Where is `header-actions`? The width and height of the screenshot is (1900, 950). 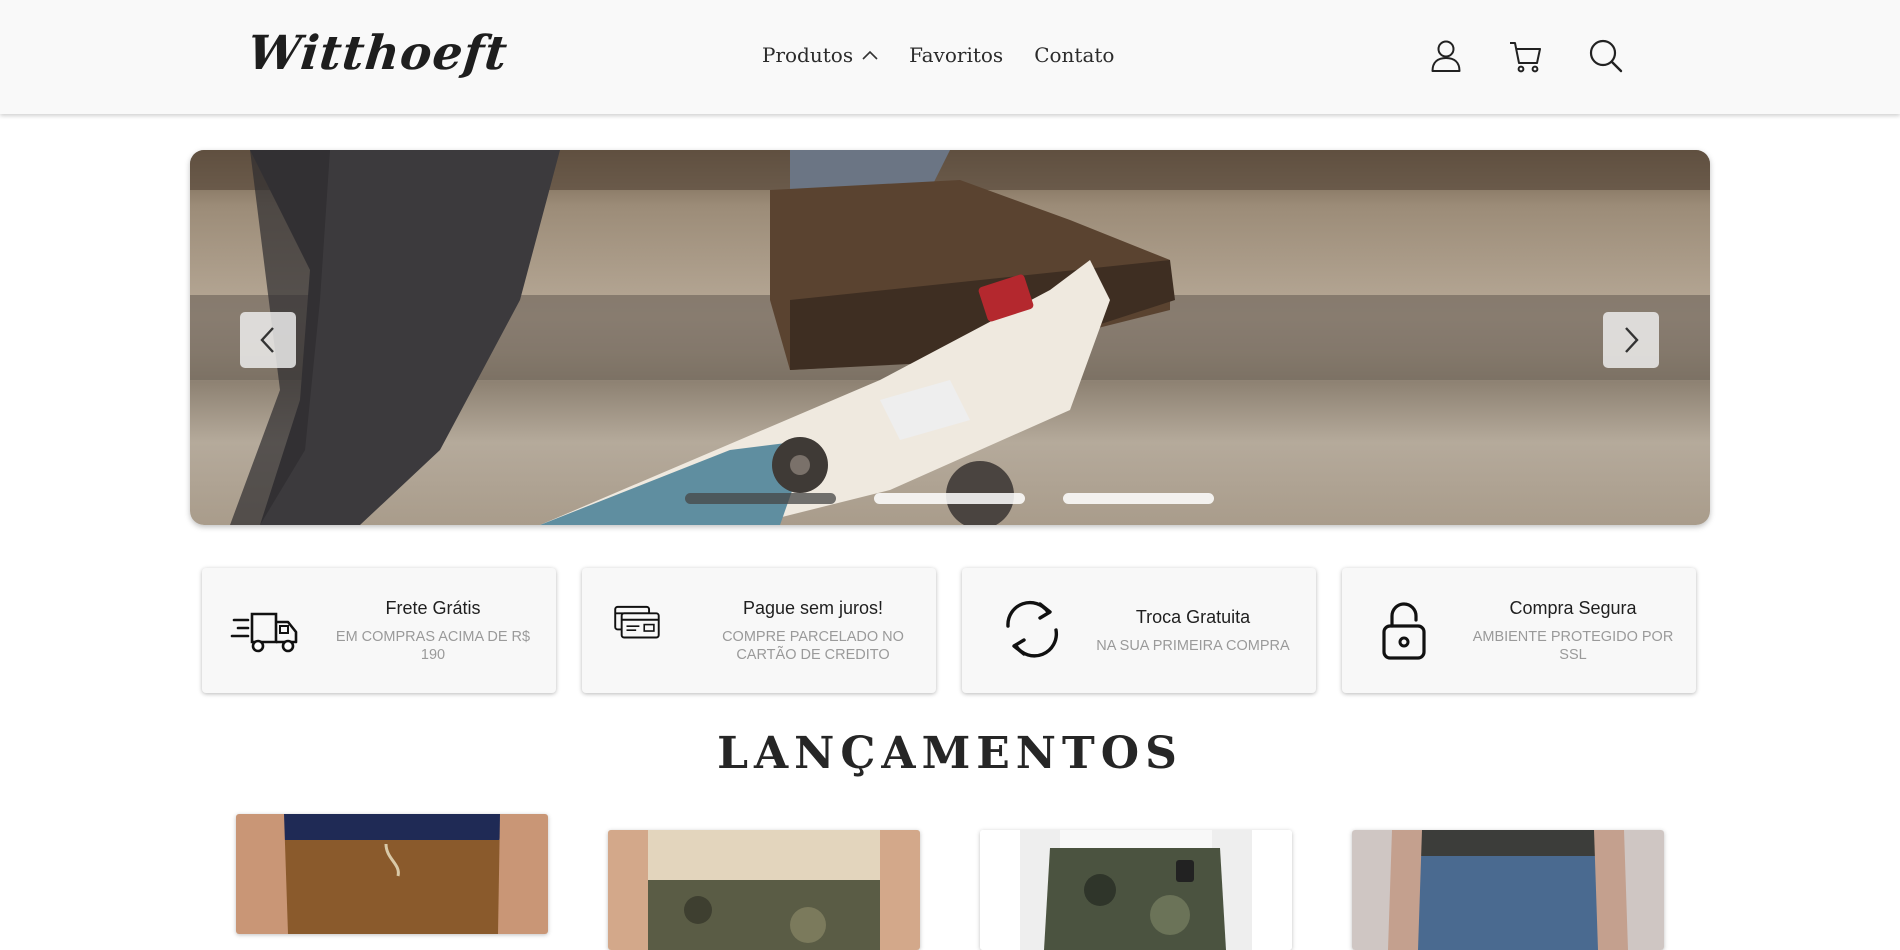
header-actions is located at coordinates (1526, 56).